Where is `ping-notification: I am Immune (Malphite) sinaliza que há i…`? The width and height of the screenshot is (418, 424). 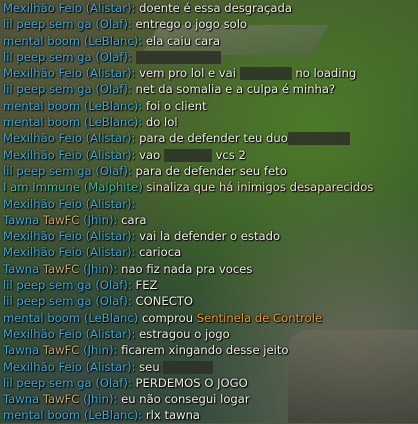
ping-notification: I am Immune (Malphite) sinaliza que há i… is located at coordinates (210, 187).